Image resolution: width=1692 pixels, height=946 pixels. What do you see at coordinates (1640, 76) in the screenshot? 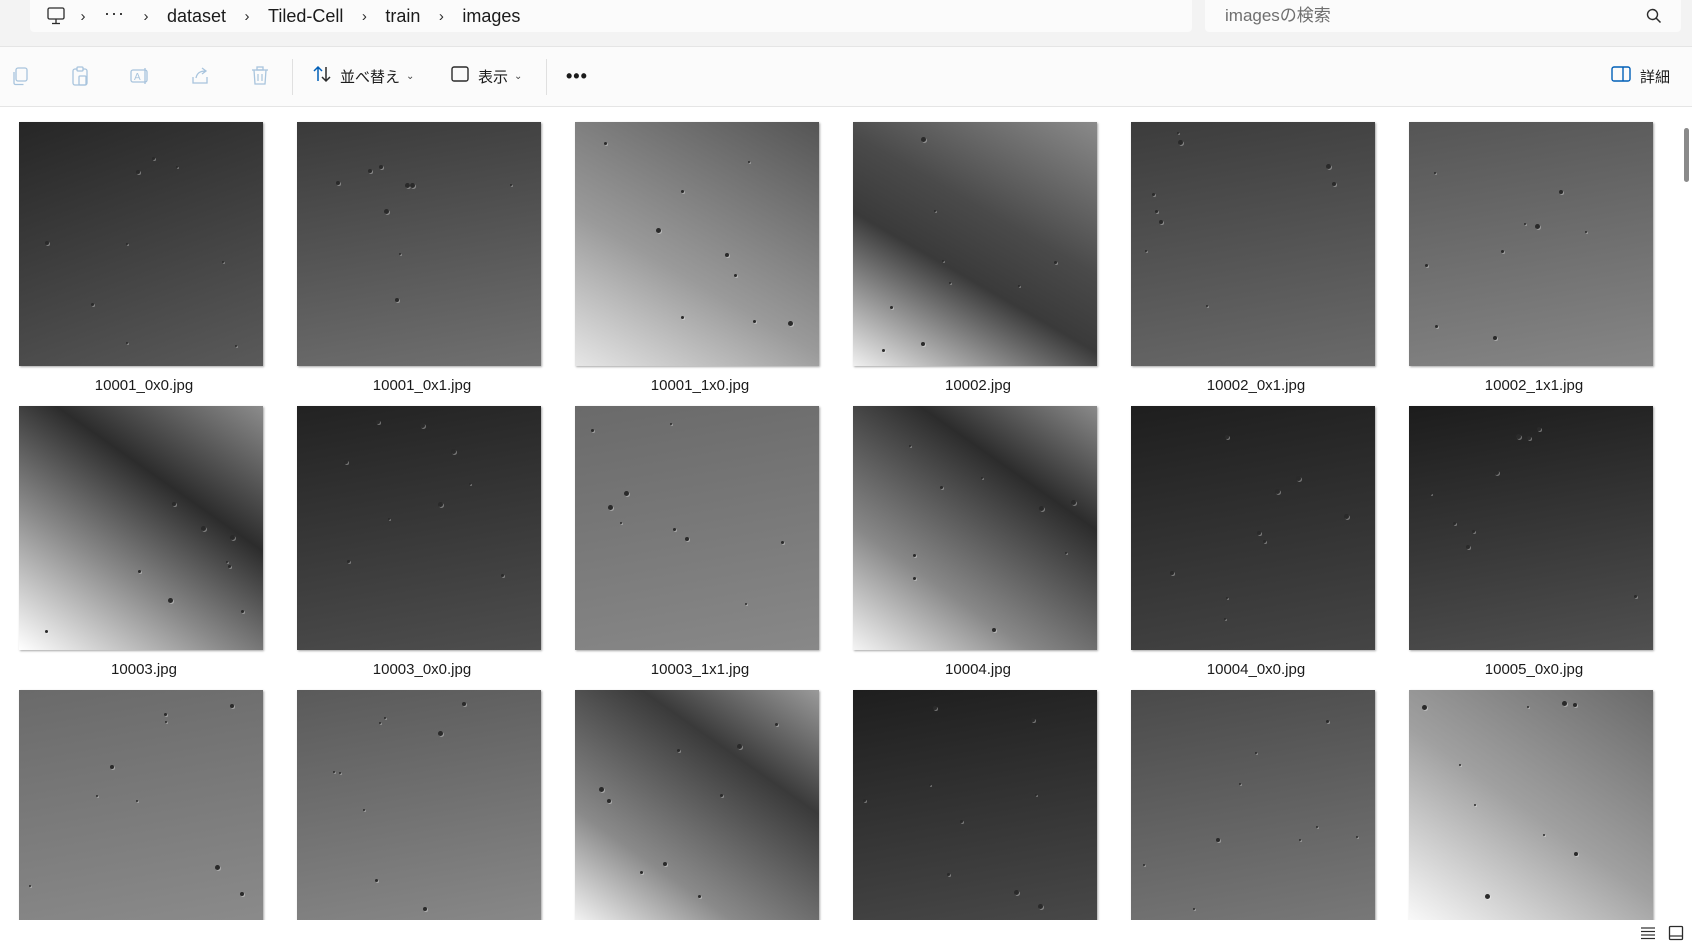
I see `details-pane-button: 詳細` at bounding box center [1640, 76].